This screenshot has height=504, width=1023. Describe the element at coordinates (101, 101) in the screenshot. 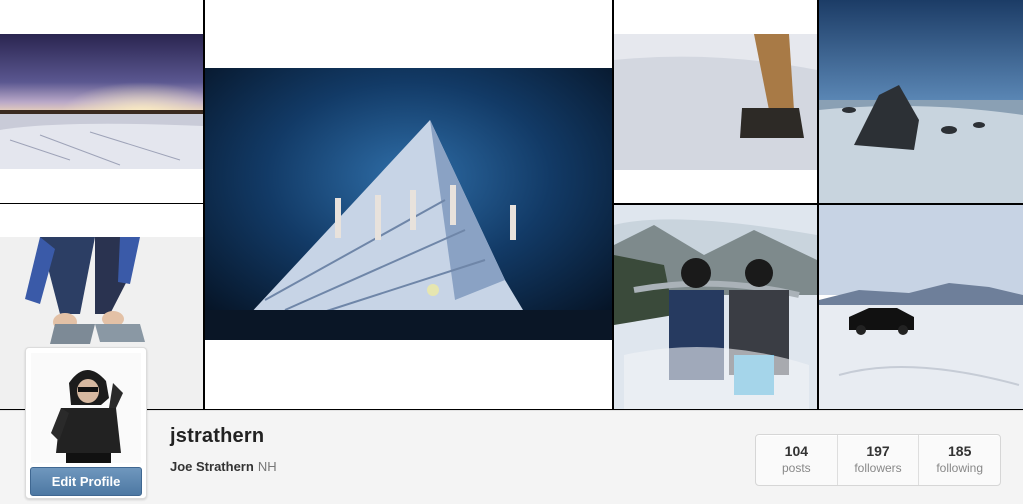

I see `night-sky-snow-photo` at that location.